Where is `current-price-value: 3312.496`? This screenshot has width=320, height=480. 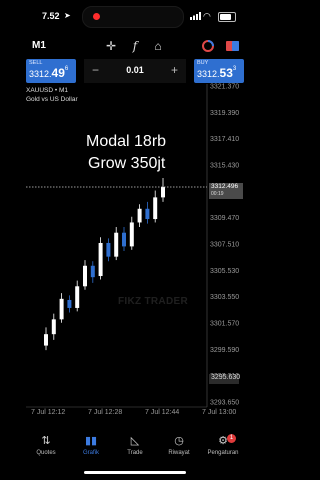 current-price-value: 3312.496 is located at coordinates (225, 186).